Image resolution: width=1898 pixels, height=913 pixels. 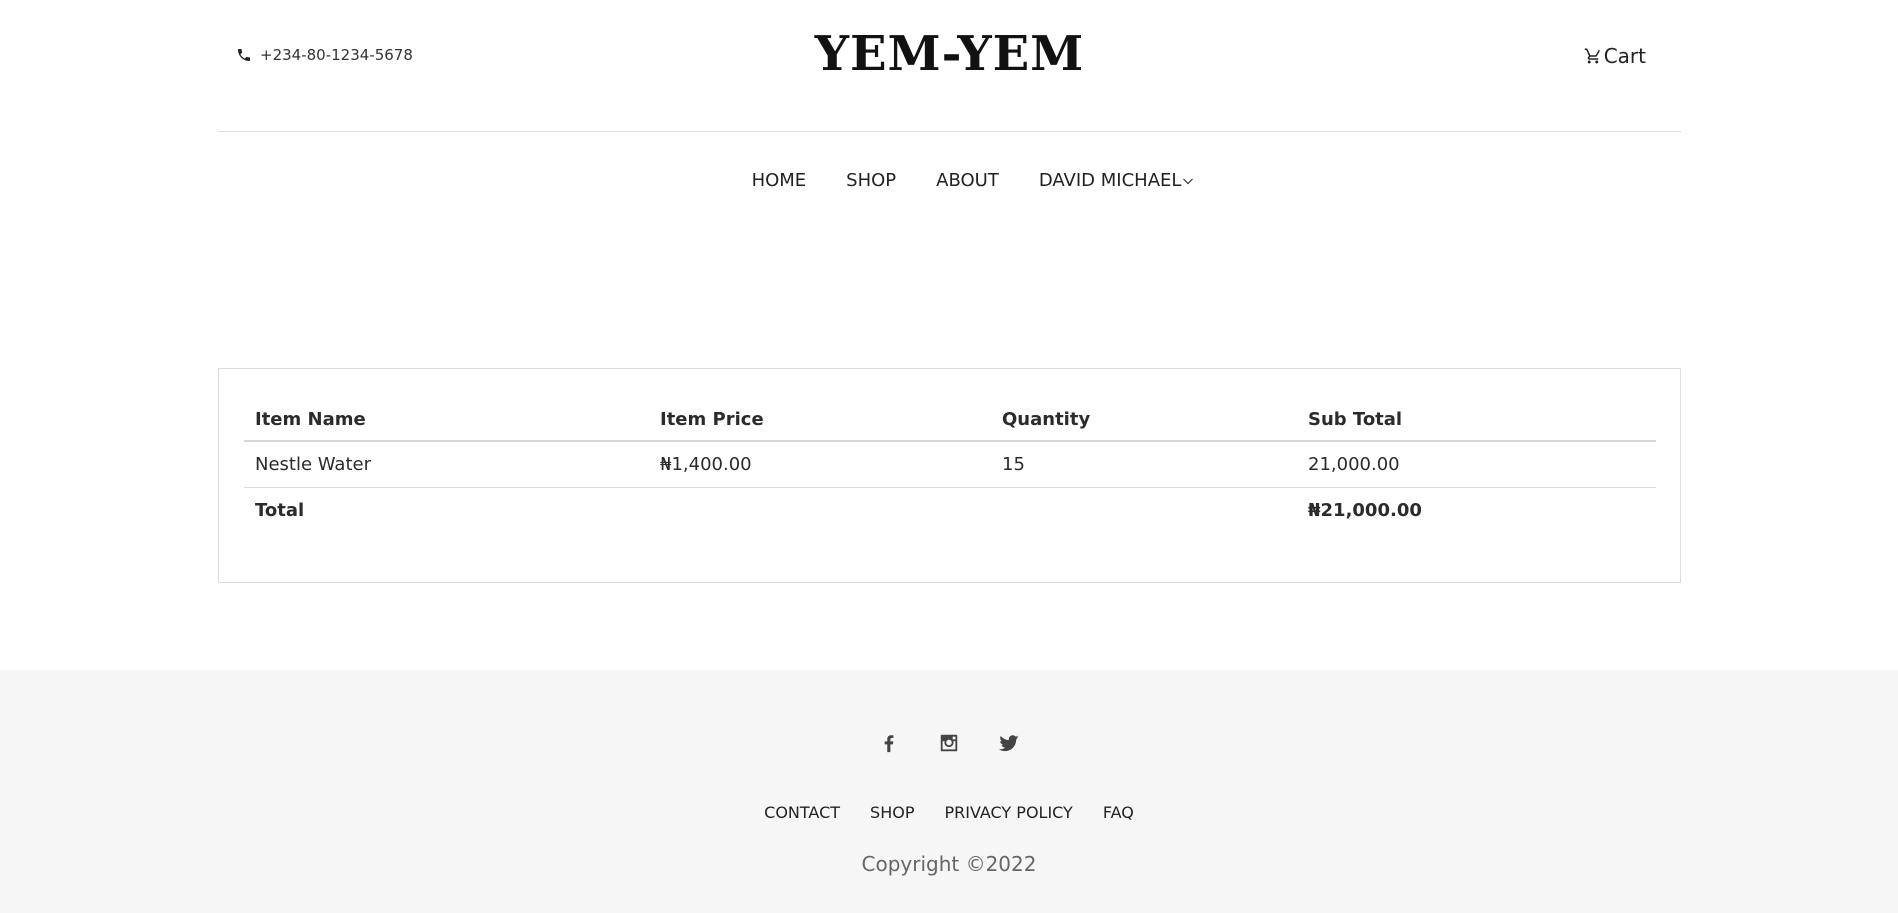 I want to click on column-header-item-price: Item Price, so click(x=820, y=420).